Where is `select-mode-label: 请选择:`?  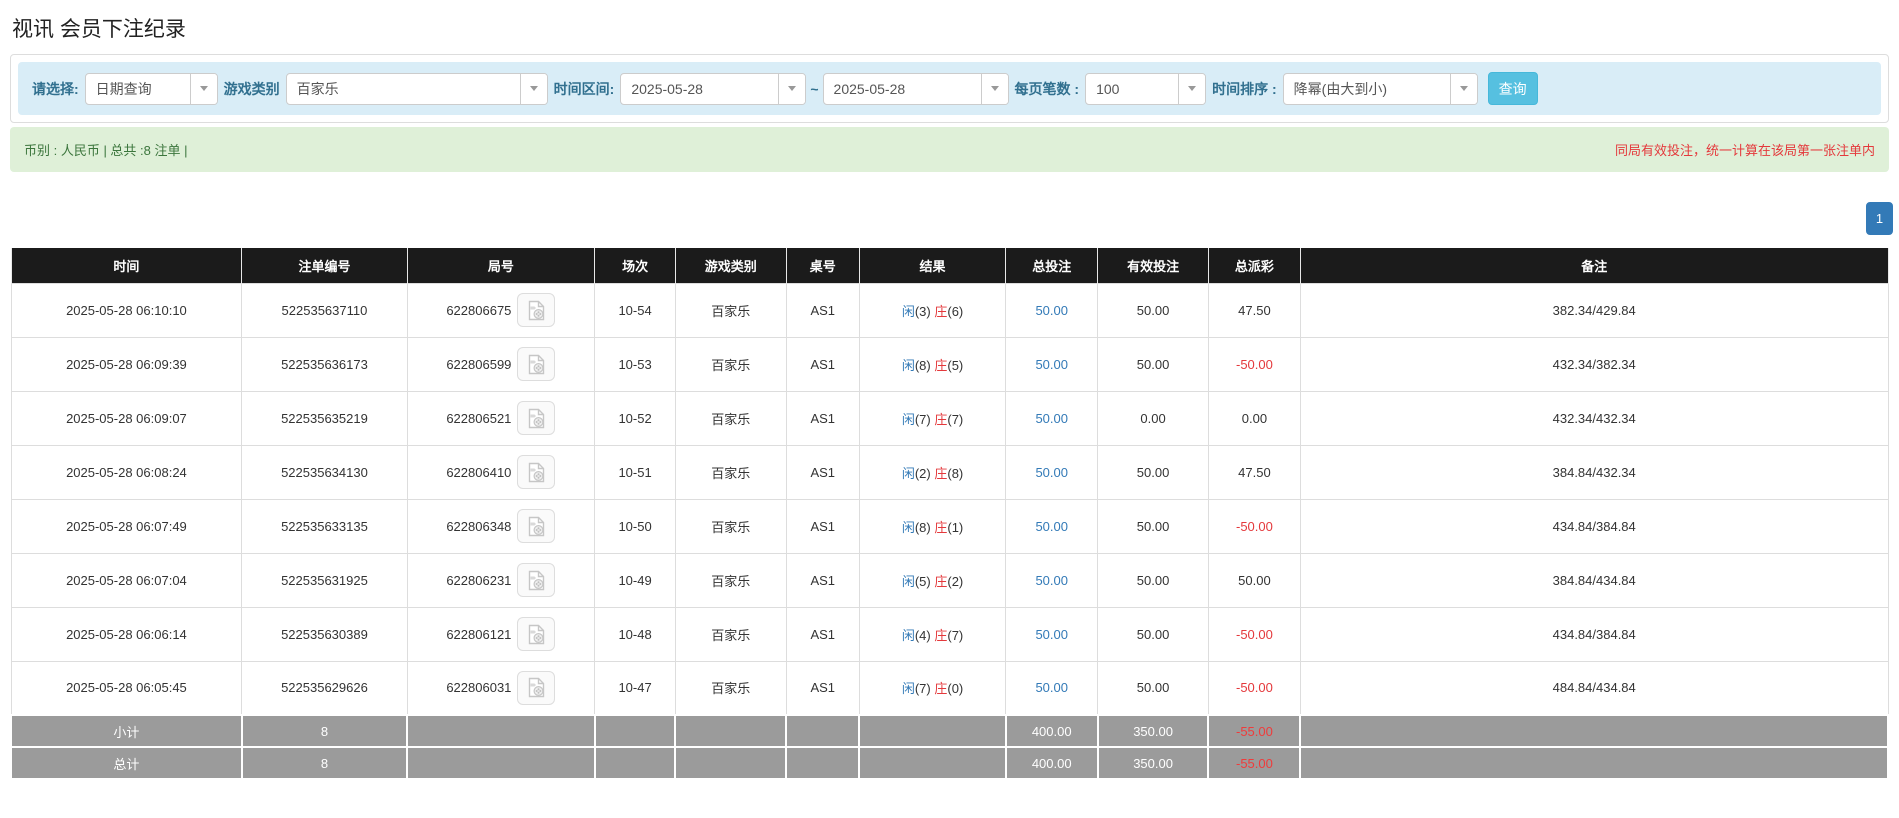
select-mode-label: 请选择: is located at coordinates (55, 88).